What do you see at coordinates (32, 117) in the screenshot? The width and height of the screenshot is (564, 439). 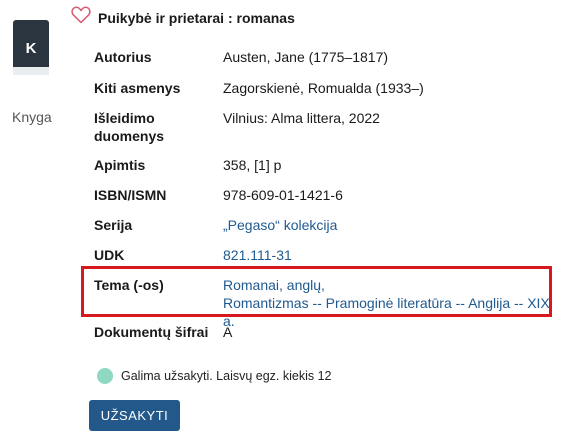 I see `format-label: Knyga` at bounding box center [32, 117].